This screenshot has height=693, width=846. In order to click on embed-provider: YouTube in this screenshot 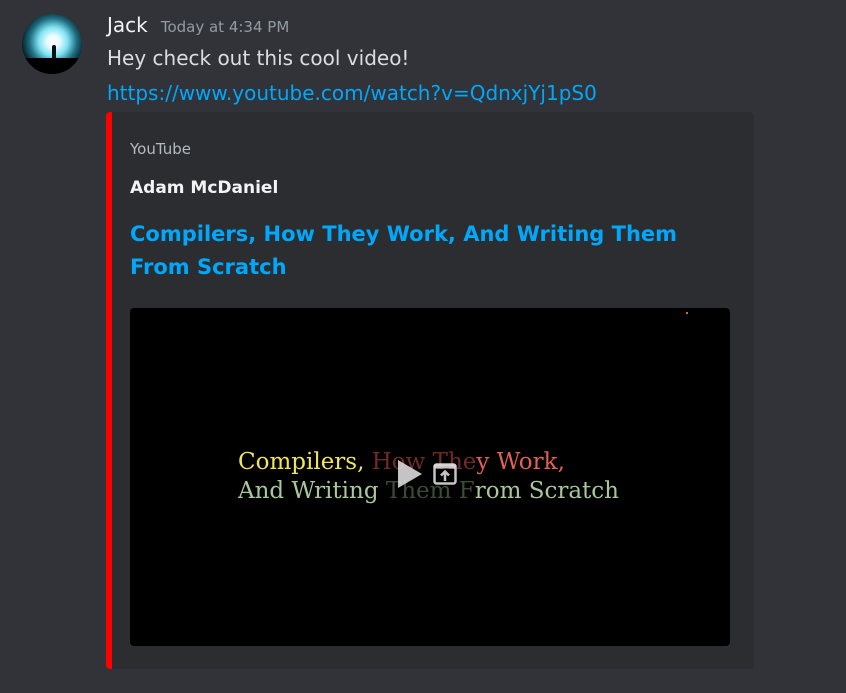, I will do `click(160, 149)`.